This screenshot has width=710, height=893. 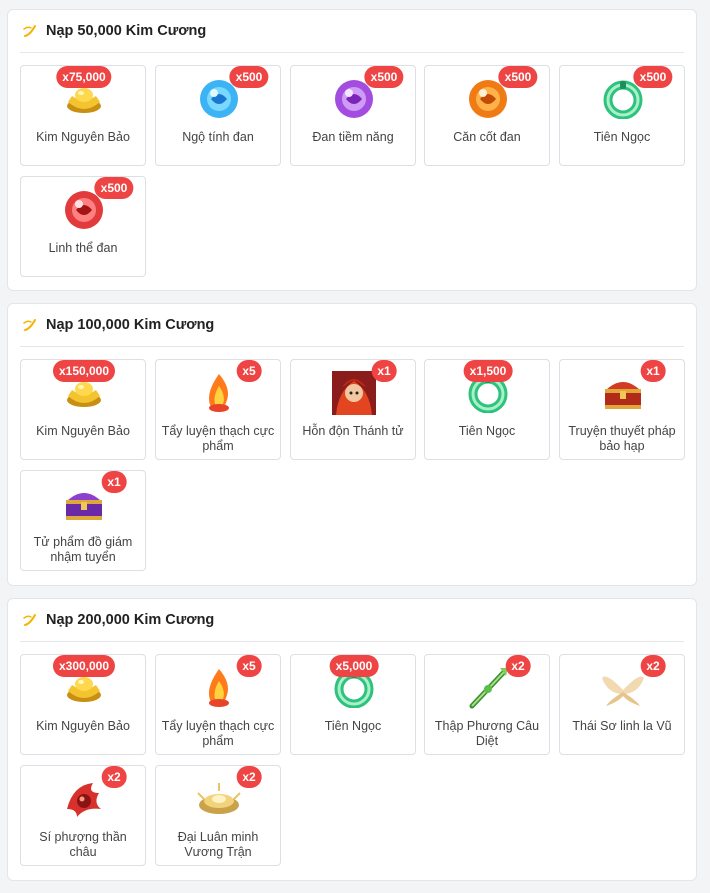 I want to click on quantity-badge: x75,000, so click(x=84, y=77).